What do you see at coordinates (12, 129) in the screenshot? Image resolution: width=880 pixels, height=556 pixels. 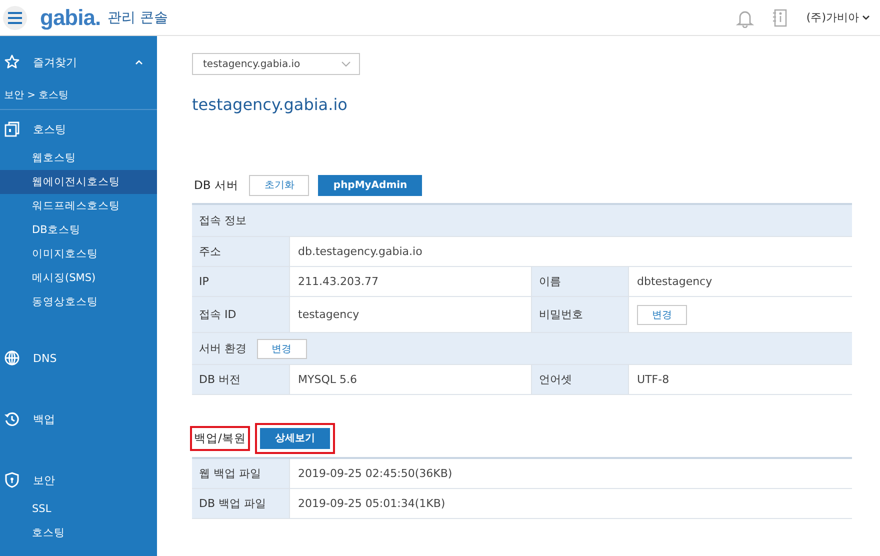 I see `pages-icon` at bounding box center [12, 129].